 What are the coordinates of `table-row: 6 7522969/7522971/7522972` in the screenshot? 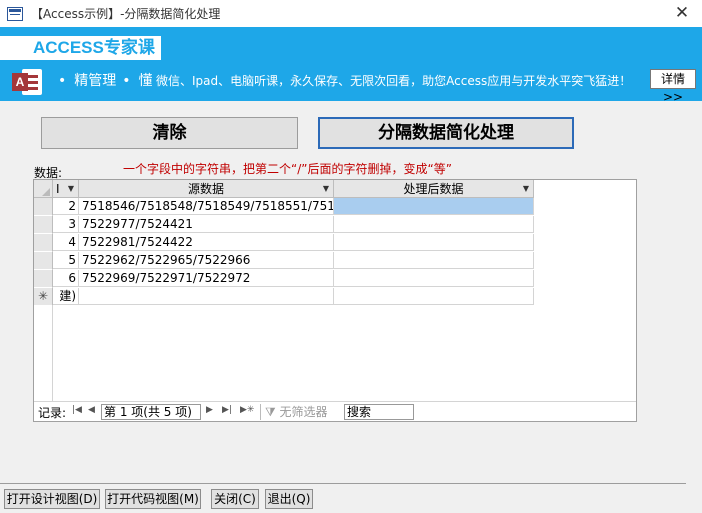 It's located at (284, 278).